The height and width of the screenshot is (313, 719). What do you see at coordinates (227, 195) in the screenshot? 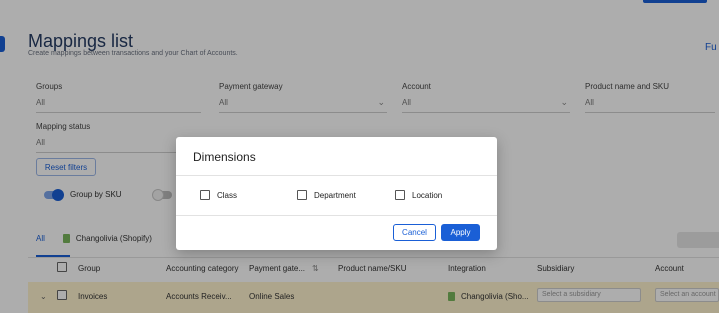
I see `option-label: Class` at bounding box center [227, 195].